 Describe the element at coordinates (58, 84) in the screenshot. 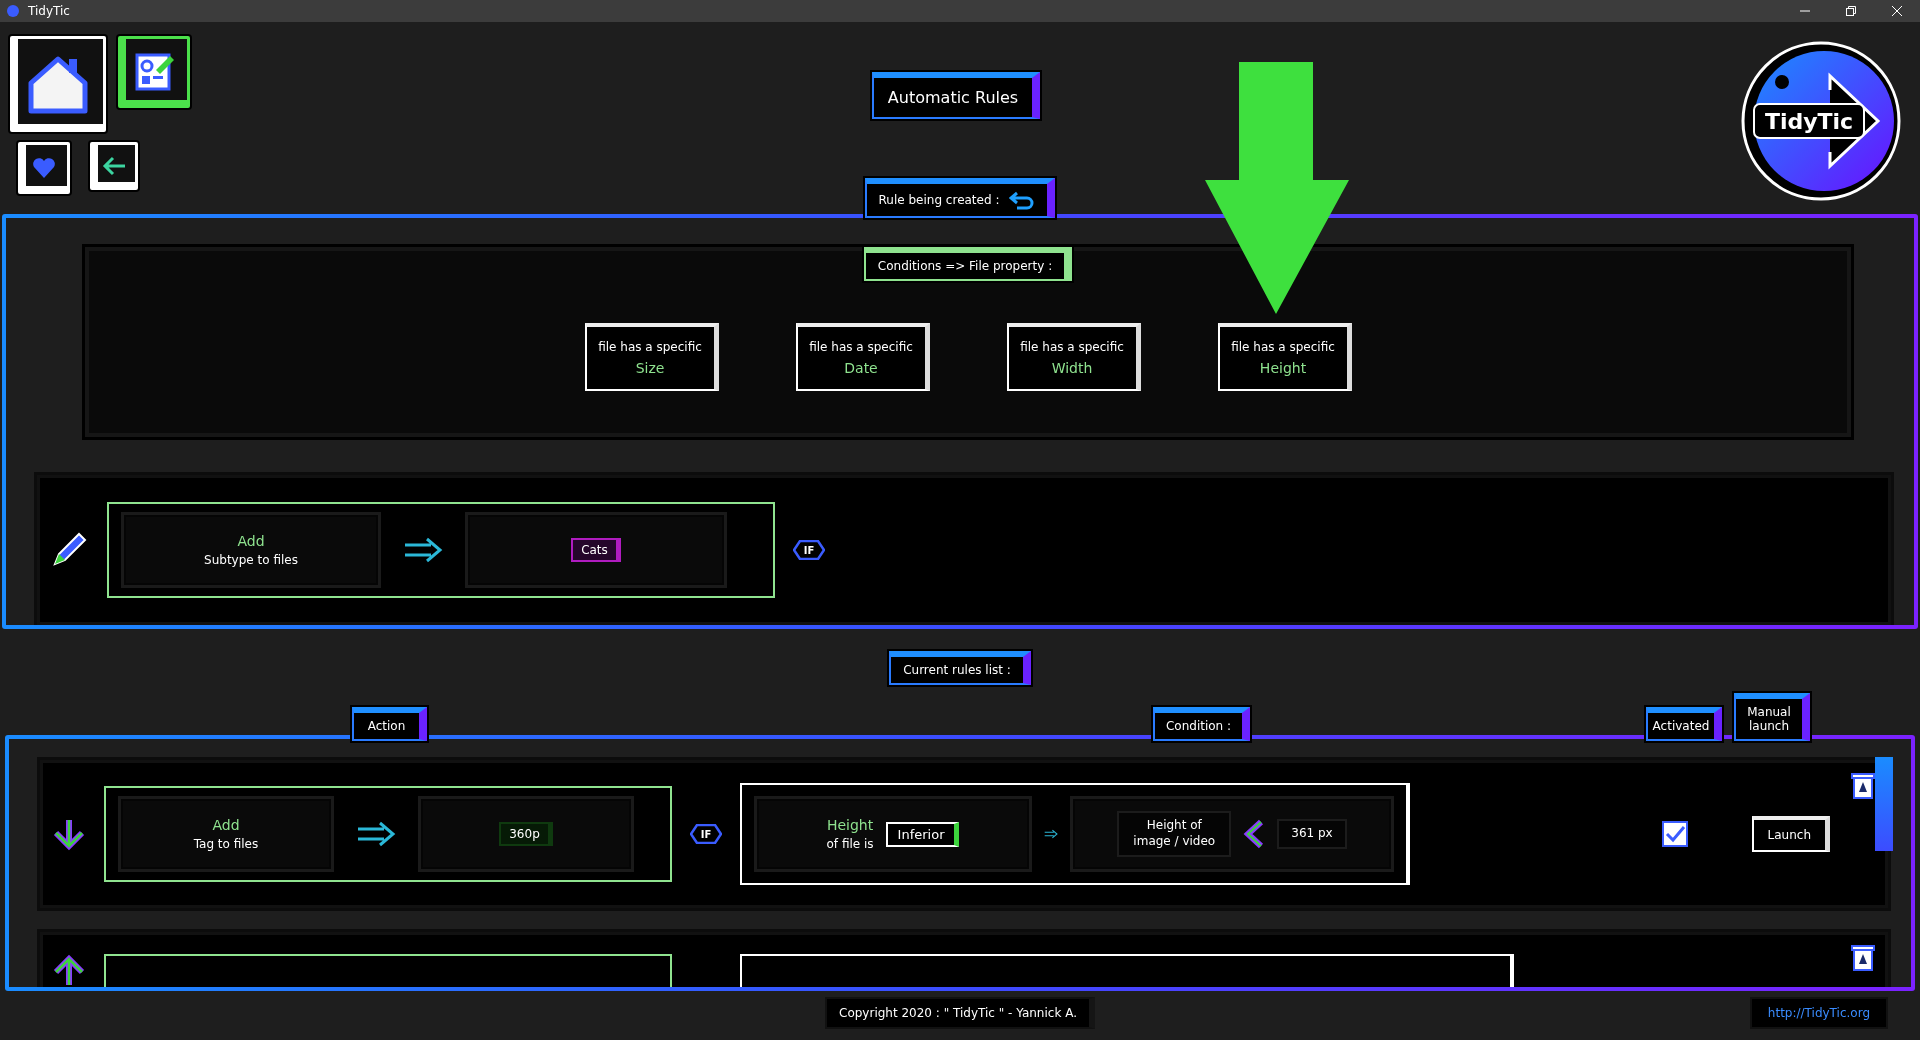

I see `home-button` at that location.